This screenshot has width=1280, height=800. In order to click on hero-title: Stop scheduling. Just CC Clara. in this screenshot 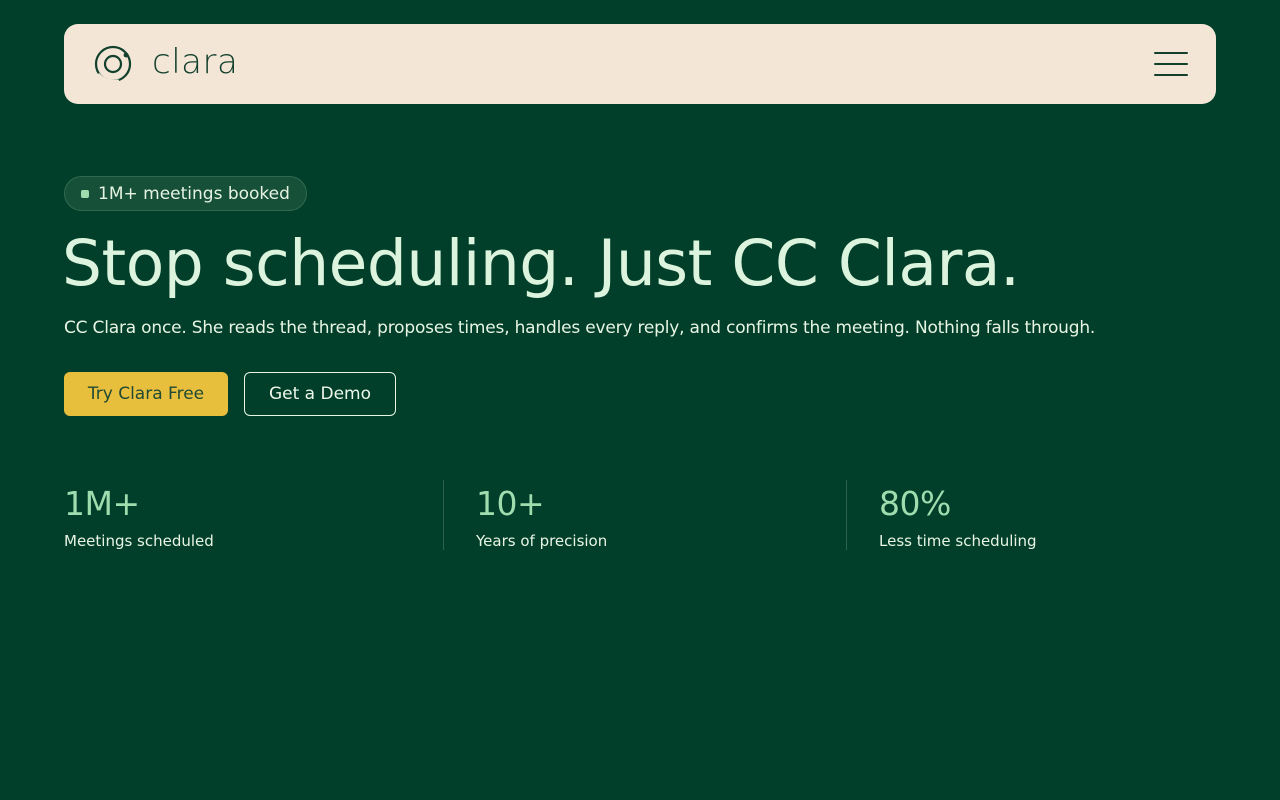, I will do `click(541, 263)`.